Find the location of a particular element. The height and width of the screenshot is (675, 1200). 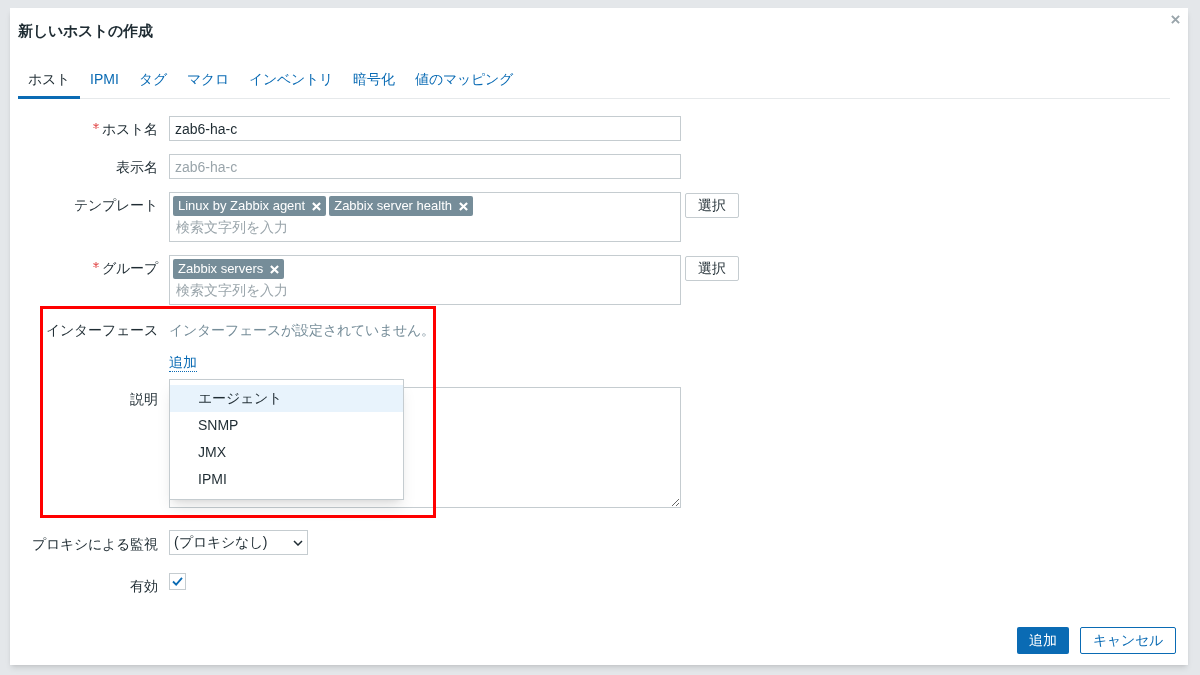

field-label: ホスト名 is located at coordinates (130, 129).